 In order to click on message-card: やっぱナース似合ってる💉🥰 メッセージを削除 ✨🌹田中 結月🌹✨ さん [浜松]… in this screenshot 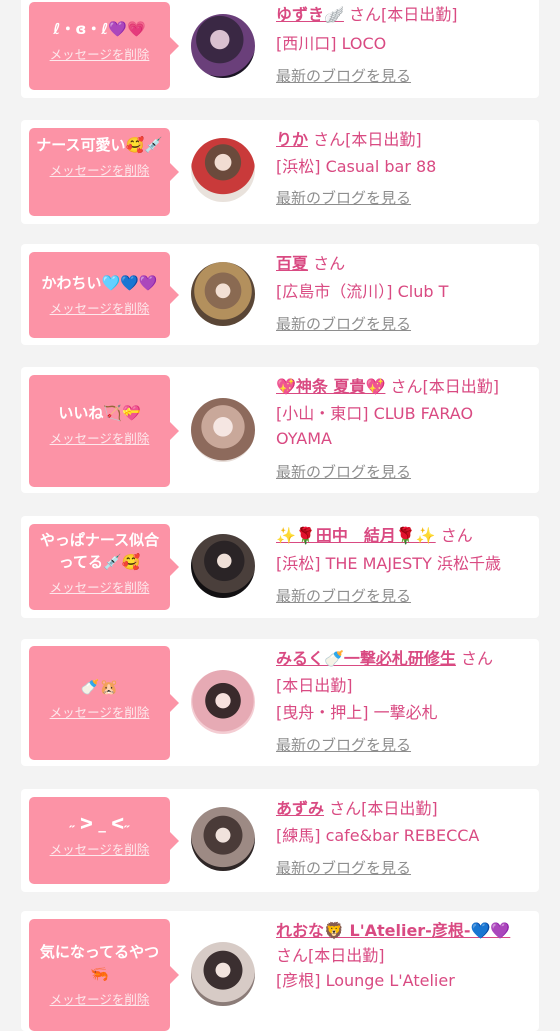, I will do `click(280, 567)`.